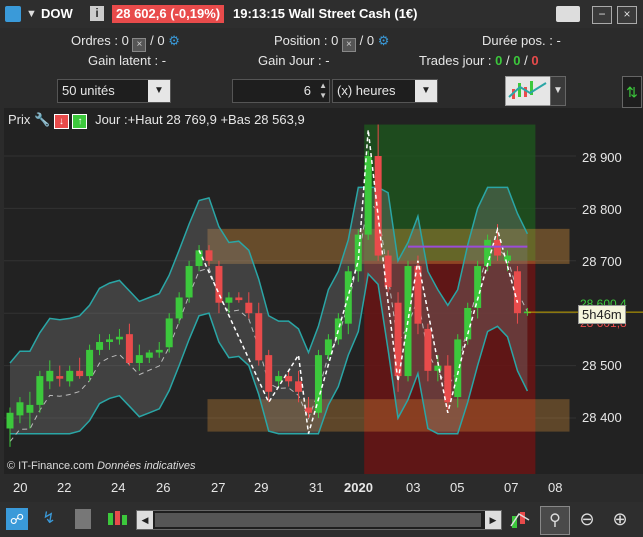  Describe the element at coordinates (218, 487) in the screenshot. I see `x-tick: 27` at that location.